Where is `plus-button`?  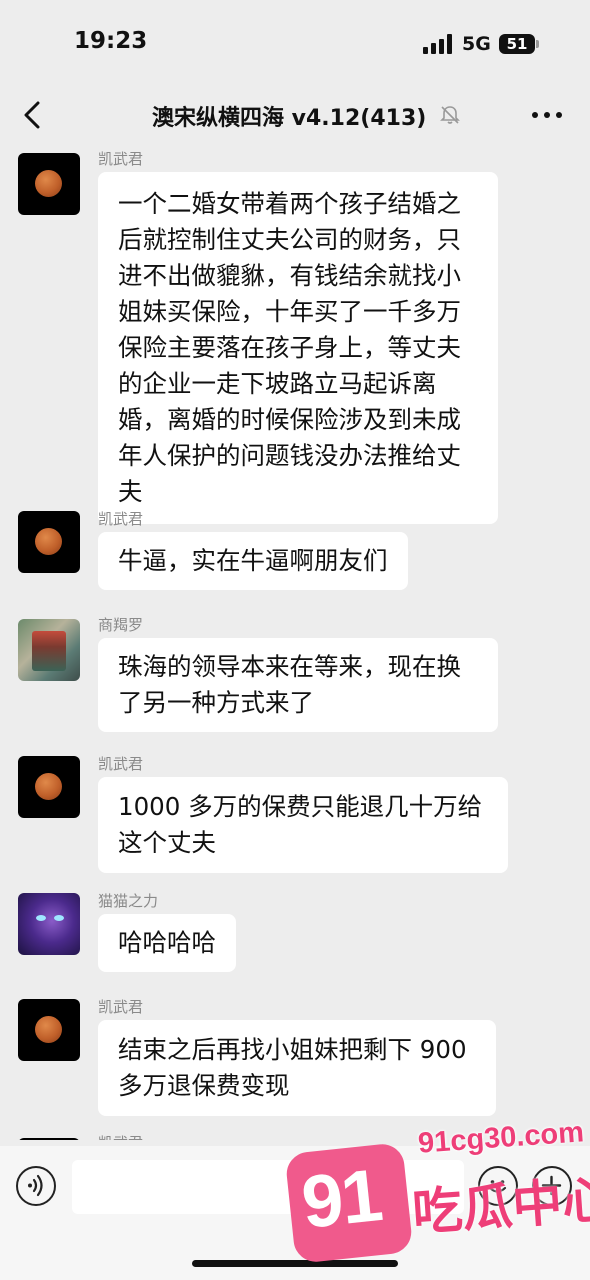
plus-button is located at coordinates (552, 1186).